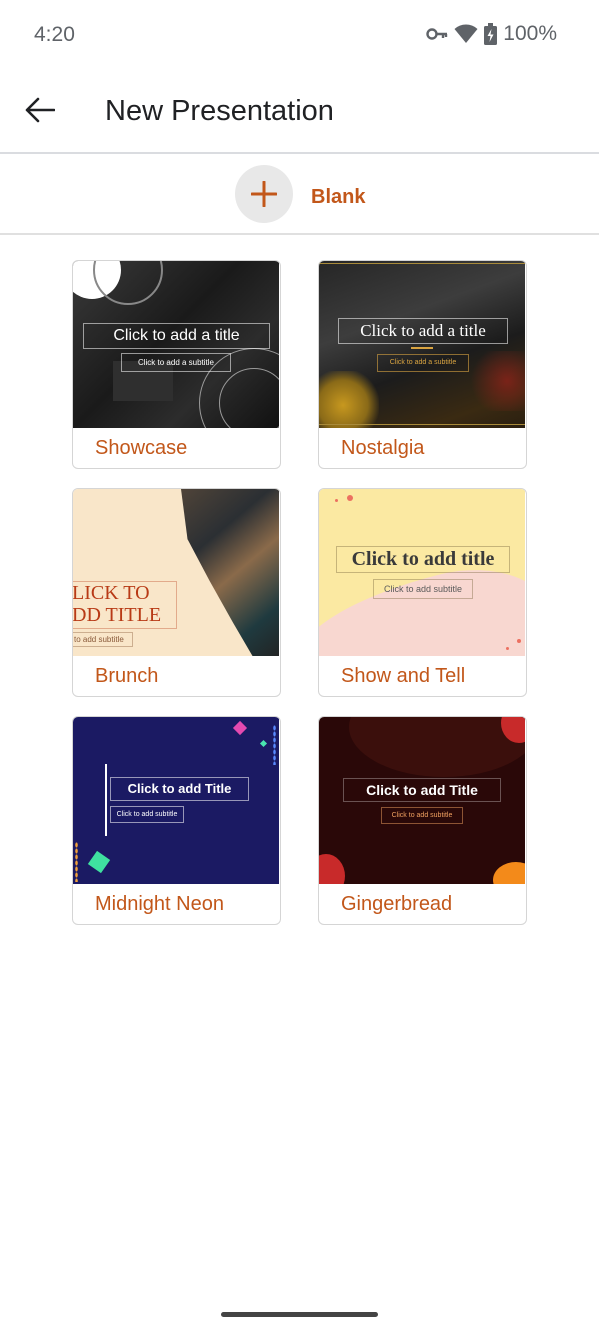  I want to click on title-placeholder: LICK TO DD TITLE, so click(125, 605).